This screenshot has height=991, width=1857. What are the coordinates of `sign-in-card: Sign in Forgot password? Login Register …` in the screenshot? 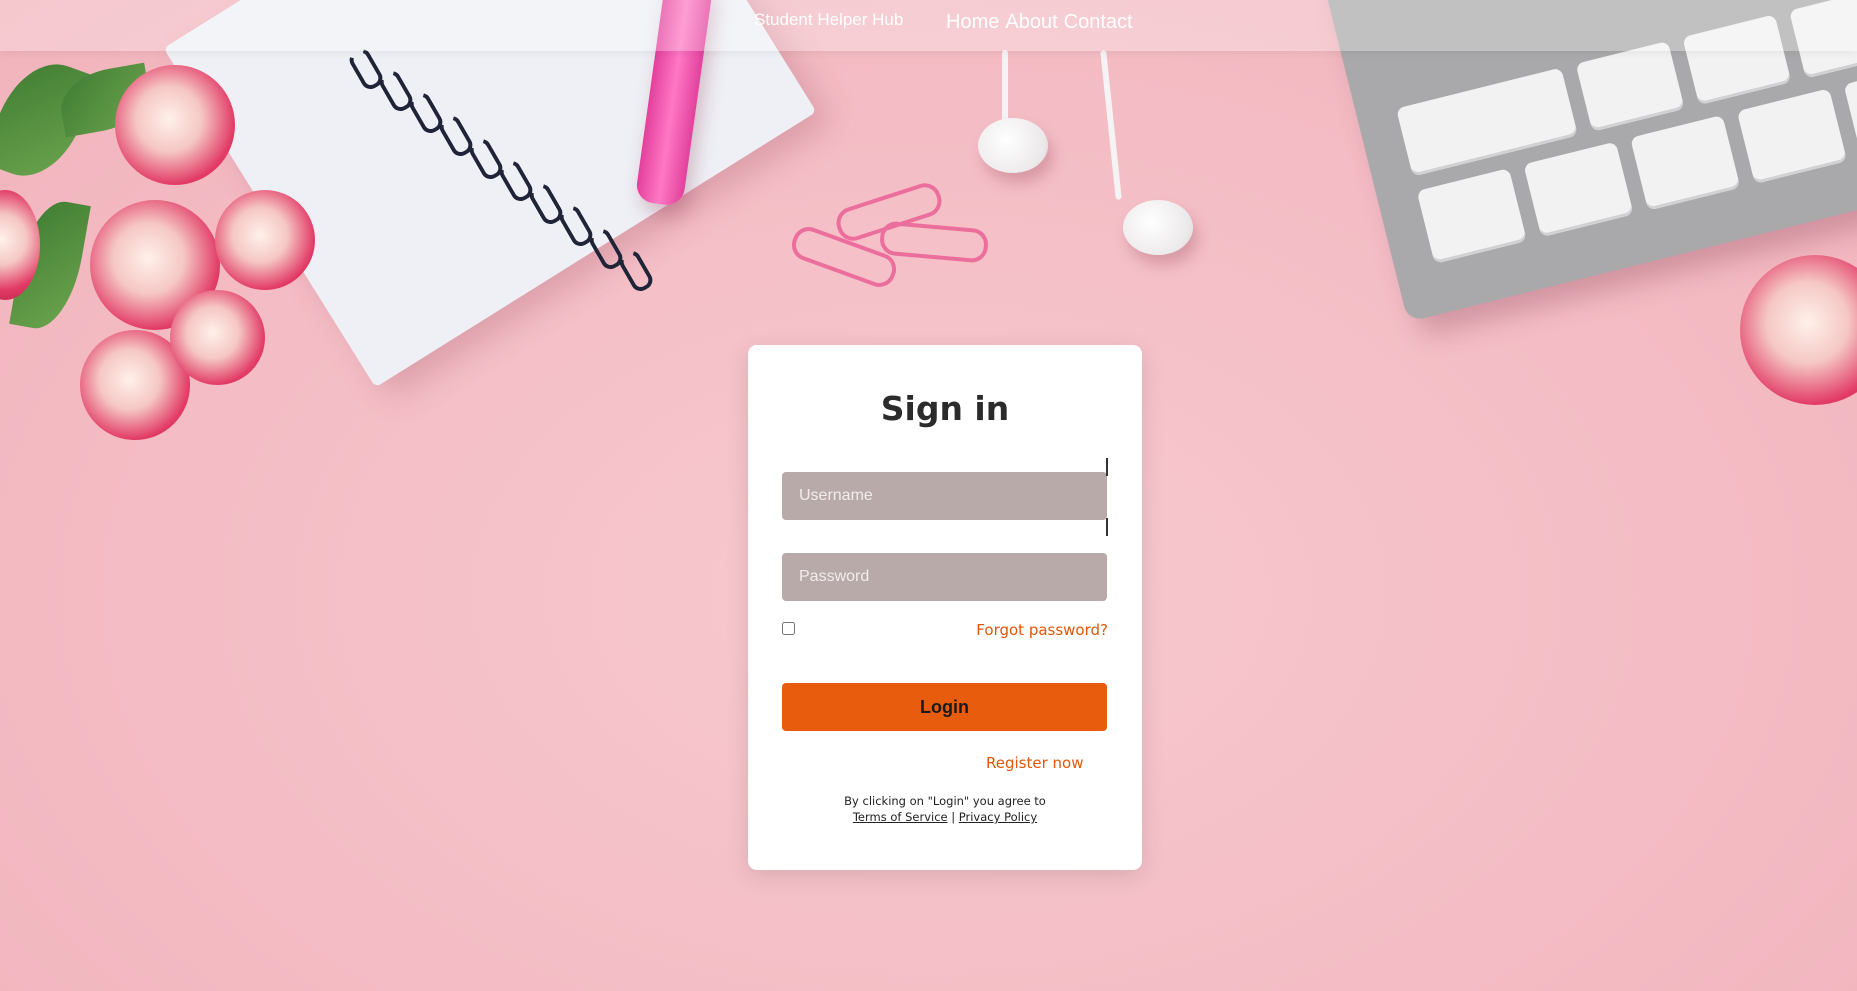 It's located at (945, 607).